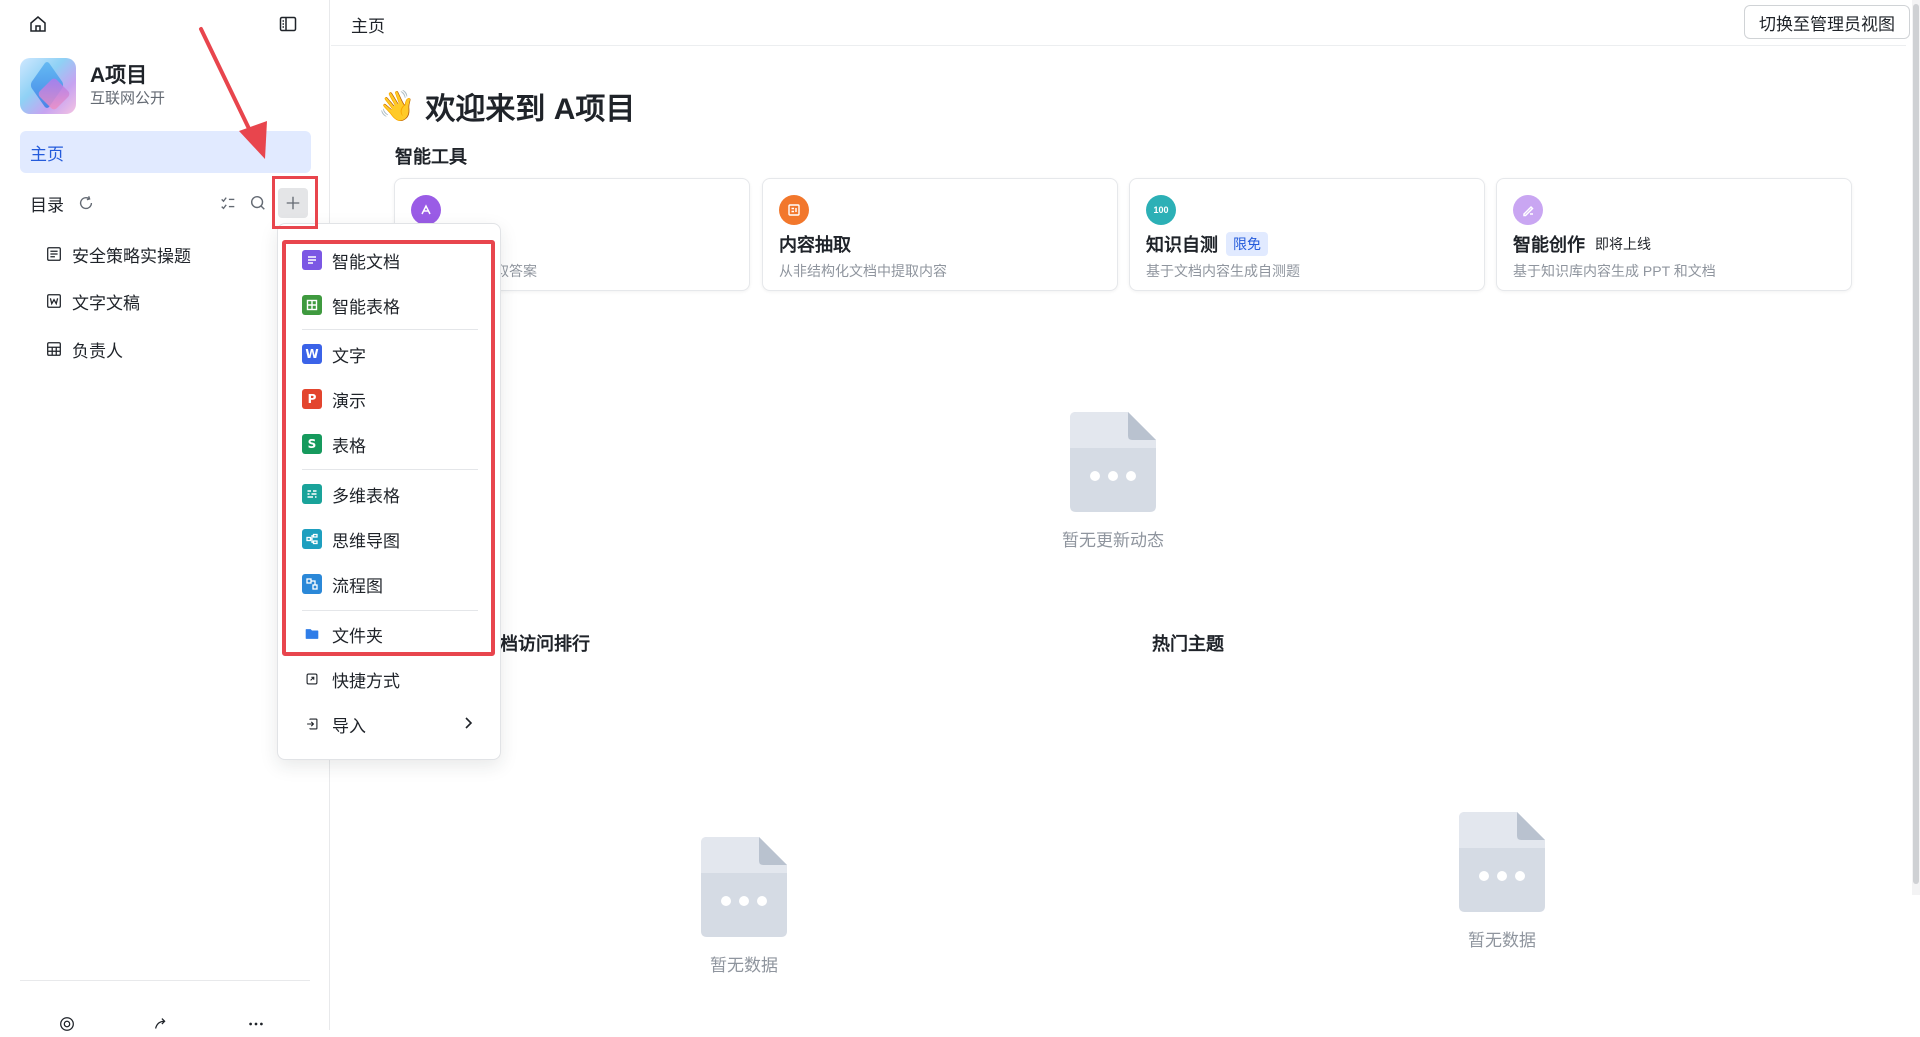 Image resolution: width=1920 pixels, height=1037 pixels. I want to click on tool-name-text: 知识自测, so click(1182, 245).